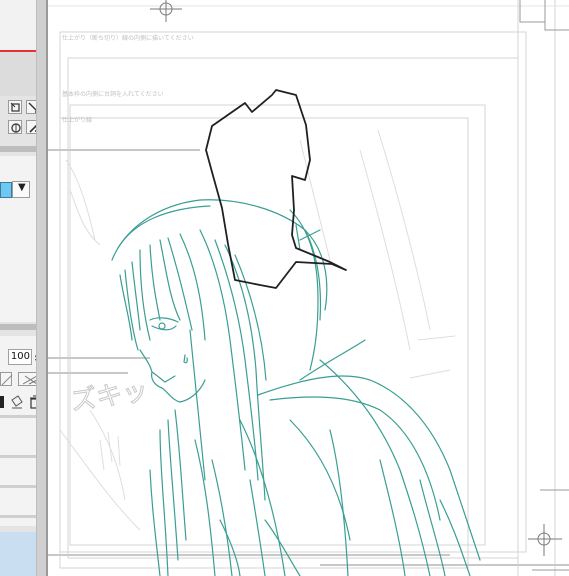  What do you see at coordinates (18, 554) in the screenshot?
I see `selected-layer-row` at bounding box center [18, 554].